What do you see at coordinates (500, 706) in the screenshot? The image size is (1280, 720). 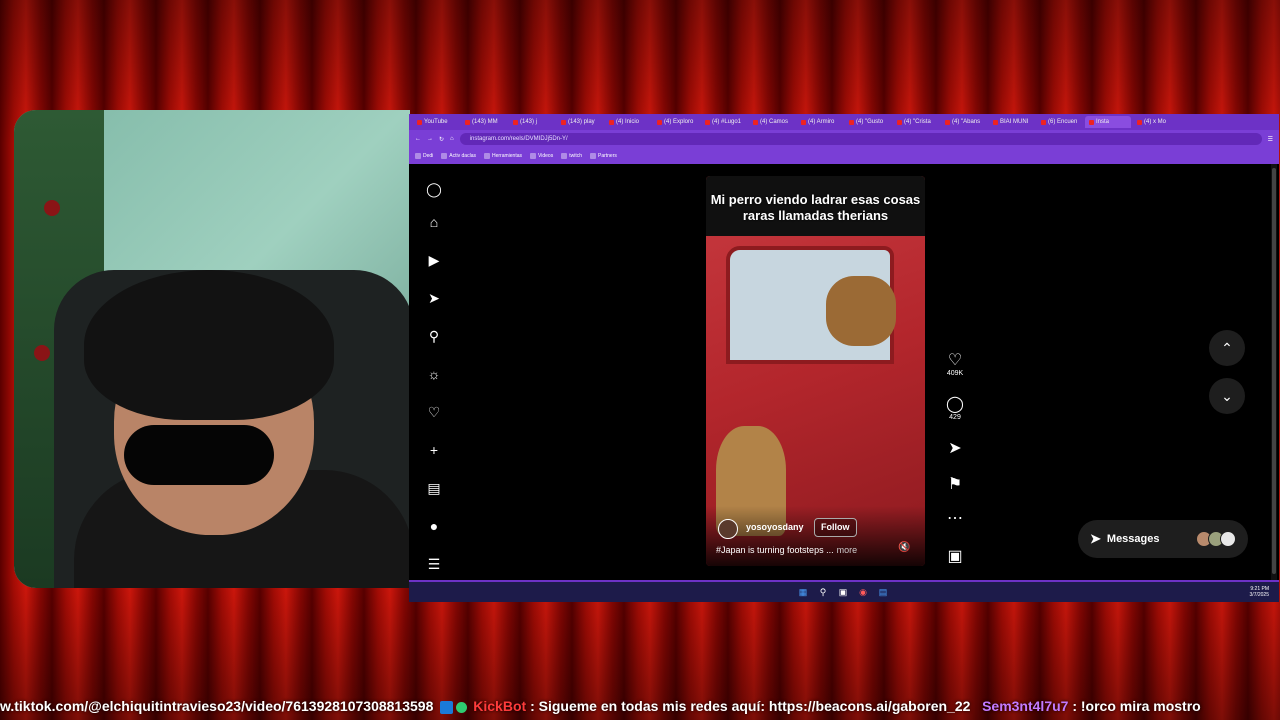 I see `bot-username: KickBot` at bounding box center [500, 706].